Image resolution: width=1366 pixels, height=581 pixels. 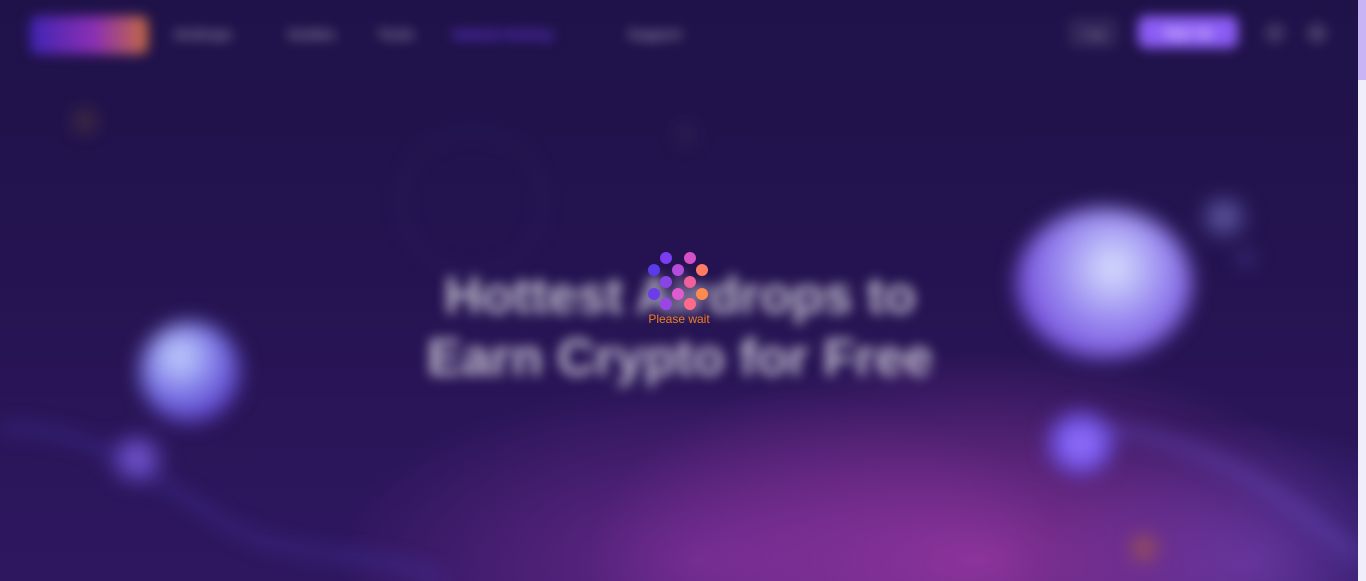 What do you see at coordinates (679, 279) in the screenshot?
I see `loading-spinner-icon` at bounding box center [679, 279].